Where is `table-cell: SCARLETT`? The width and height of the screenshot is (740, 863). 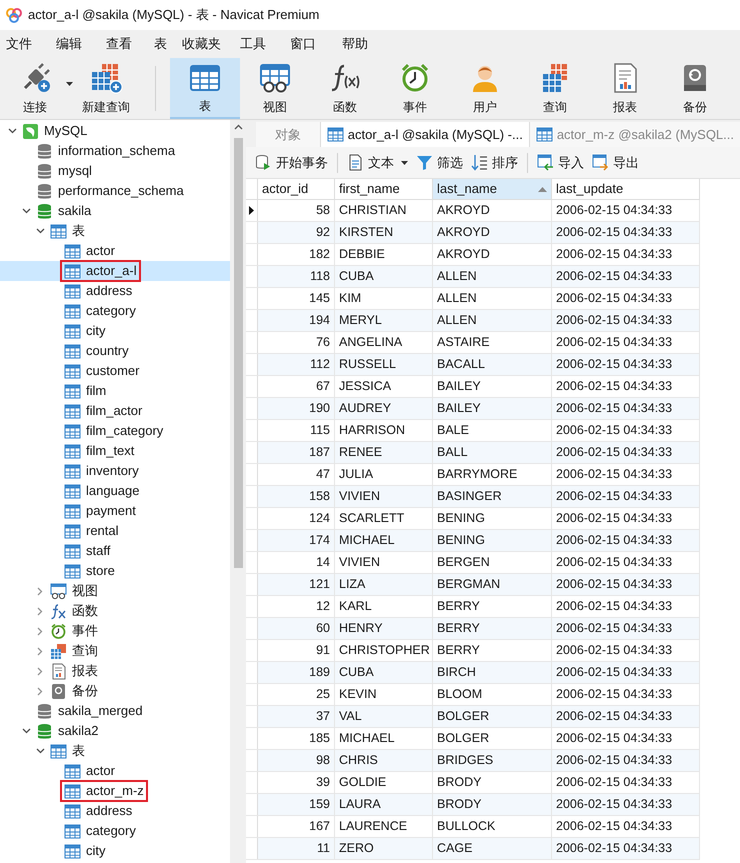
table-cell: SCARLETT is located at coordinates (384, 518).